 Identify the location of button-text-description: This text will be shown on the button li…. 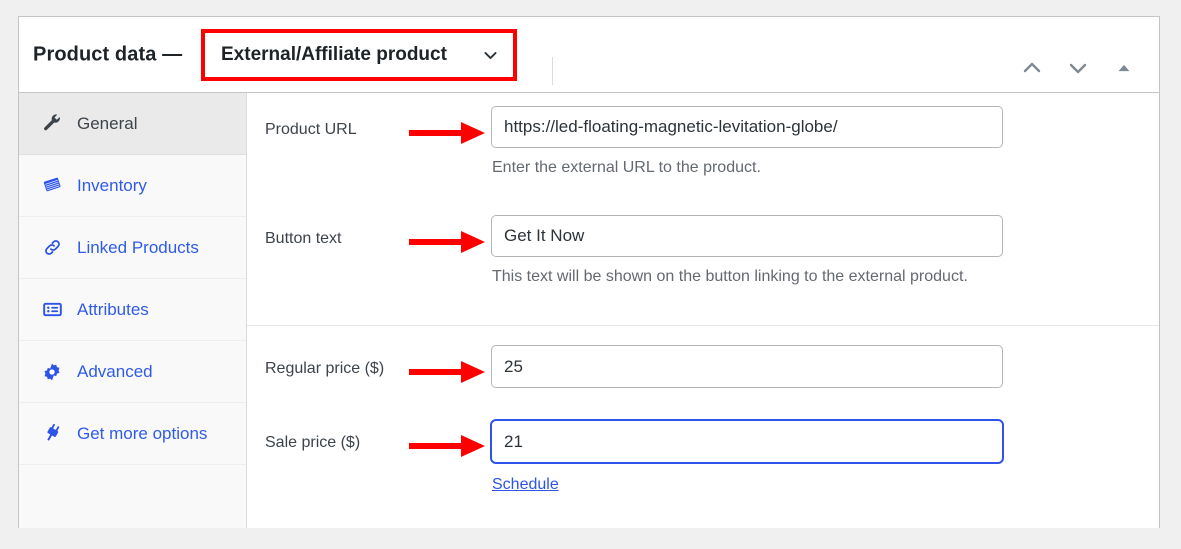
(730, 276).